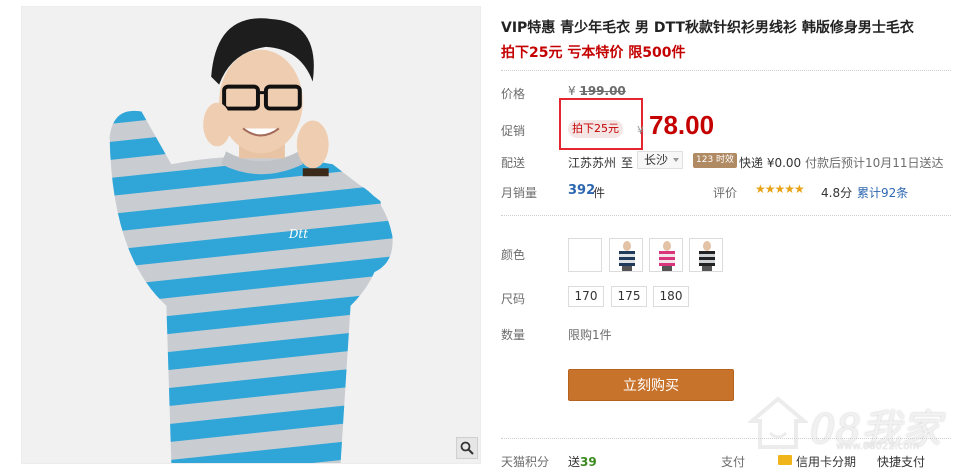 Image resolution: width=955 pixels, height=470 pixels. Describe the element at coordinates (586, 296) in the screenshot. I see `size-option-170: 170` at that location.